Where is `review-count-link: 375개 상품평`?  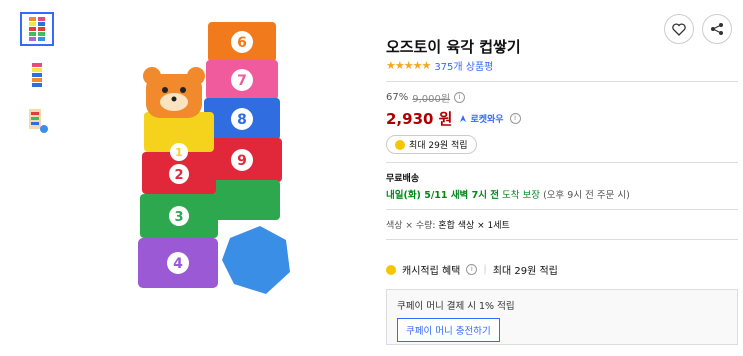 review-count-link: 375개 상품평 is located at coordinates (463, 65).